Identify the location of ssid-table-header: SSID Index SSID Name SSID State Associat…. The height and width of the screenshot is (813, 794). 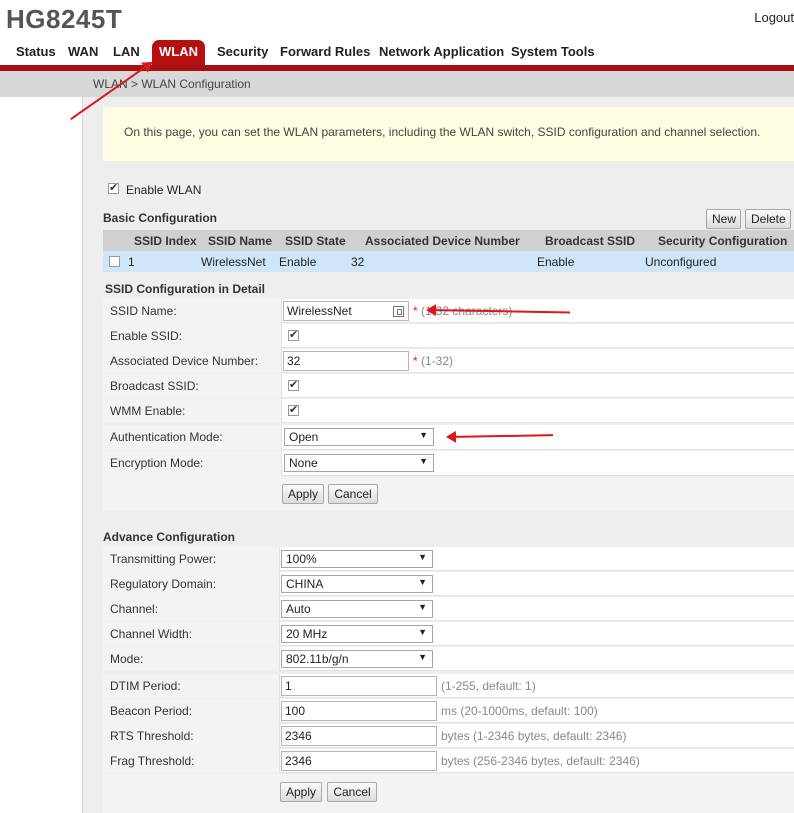
(448, 240).